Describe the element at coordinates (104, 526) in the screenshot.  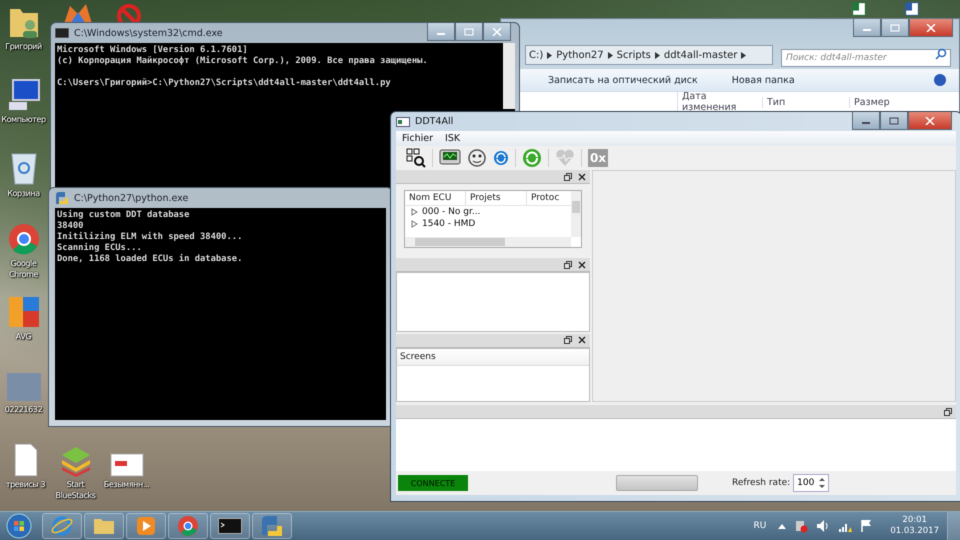
I see `folder-icon` at that location.